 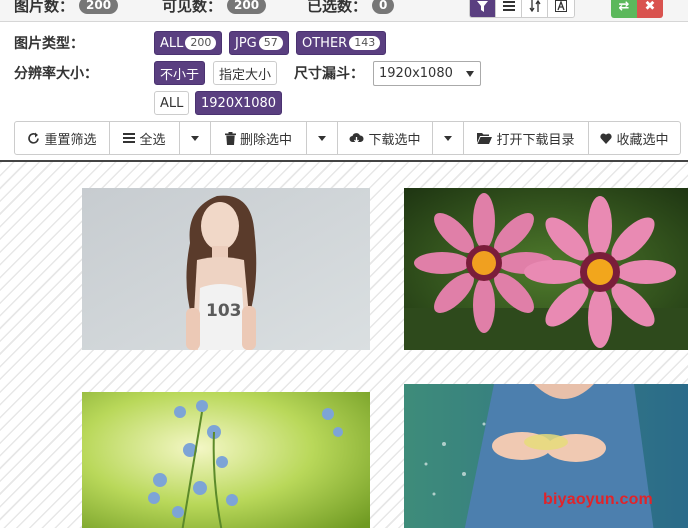 I want to click on swap-button: ⇄, so click(x=624, y=9).